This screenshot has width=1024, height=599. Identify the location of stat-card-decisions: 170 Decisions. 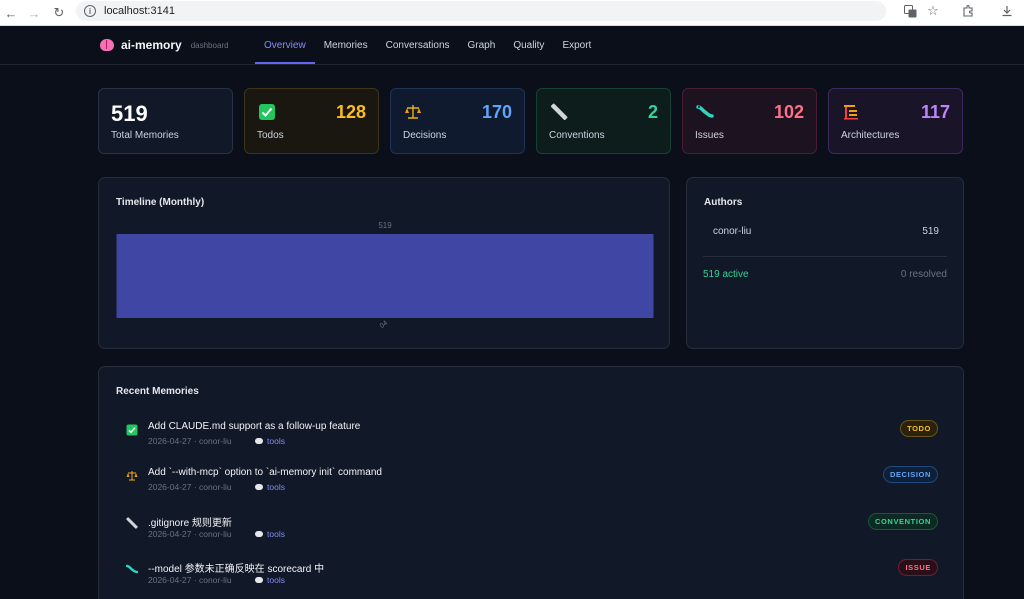
(457, 121).